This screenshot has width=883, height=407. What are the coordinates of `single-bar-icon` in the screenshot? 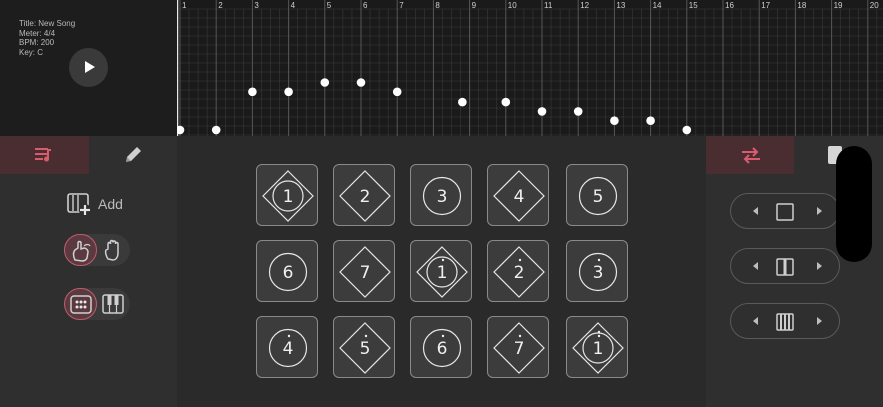 It's located at (785, 212).